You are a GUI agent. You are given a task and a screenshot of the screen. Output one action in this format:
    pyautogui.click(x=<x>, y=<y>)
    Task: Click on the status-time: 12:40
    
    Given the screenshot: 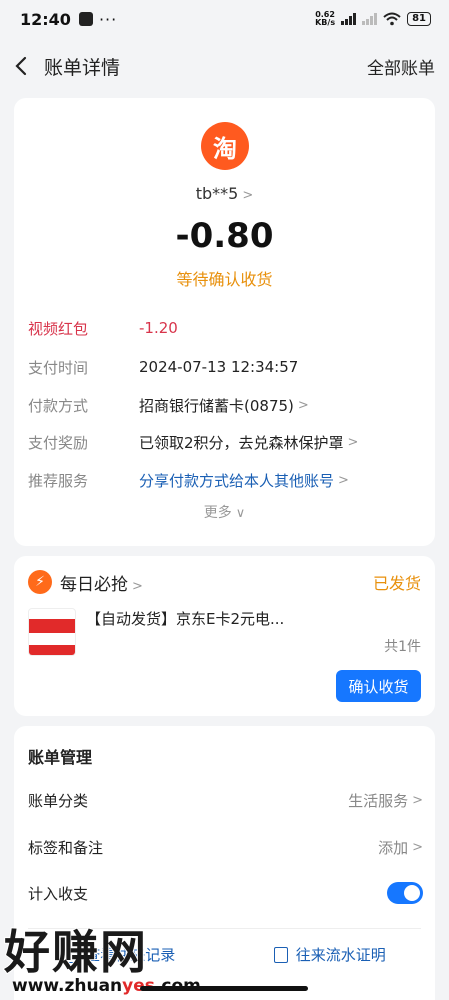 What is the action you would take?
    pyautogui.click(x=45, y=19)
    